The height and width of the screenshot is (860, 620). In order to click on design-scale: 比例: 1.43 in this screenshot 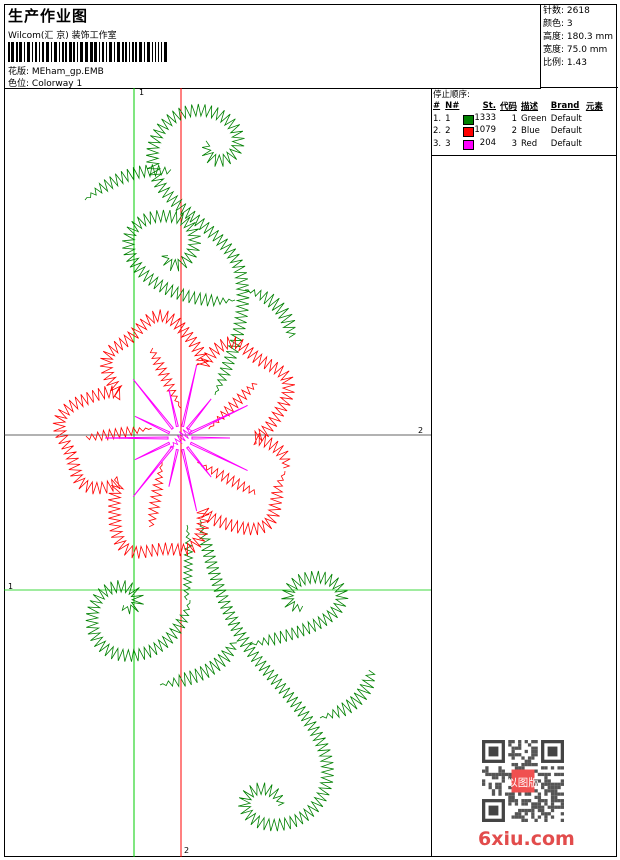, I will do `click(565, 63)`.